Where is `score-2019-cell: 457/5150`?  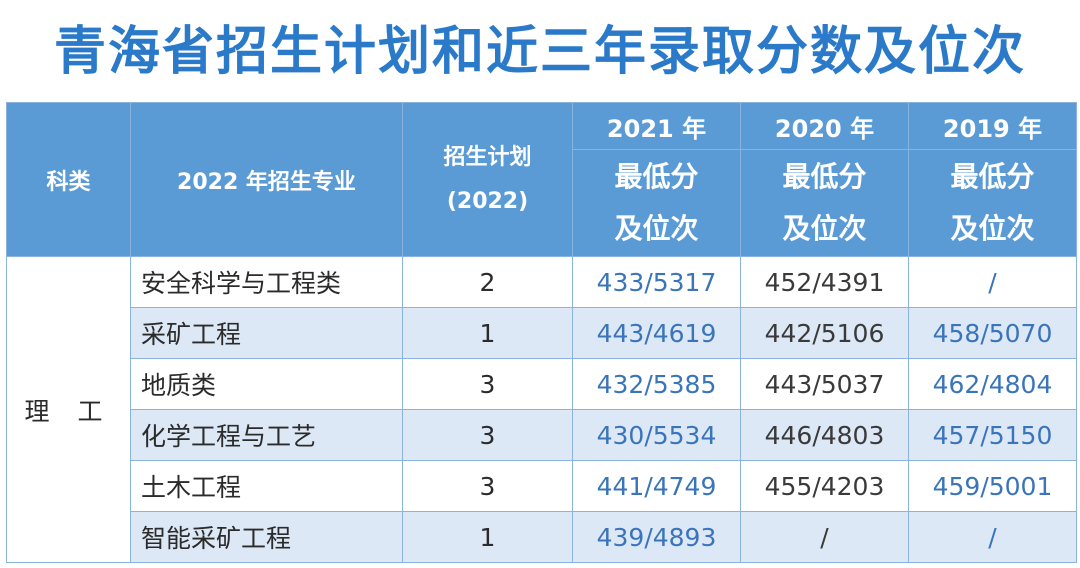 score-2019-cell: 457/5150 is located at coordinates (992, 435).